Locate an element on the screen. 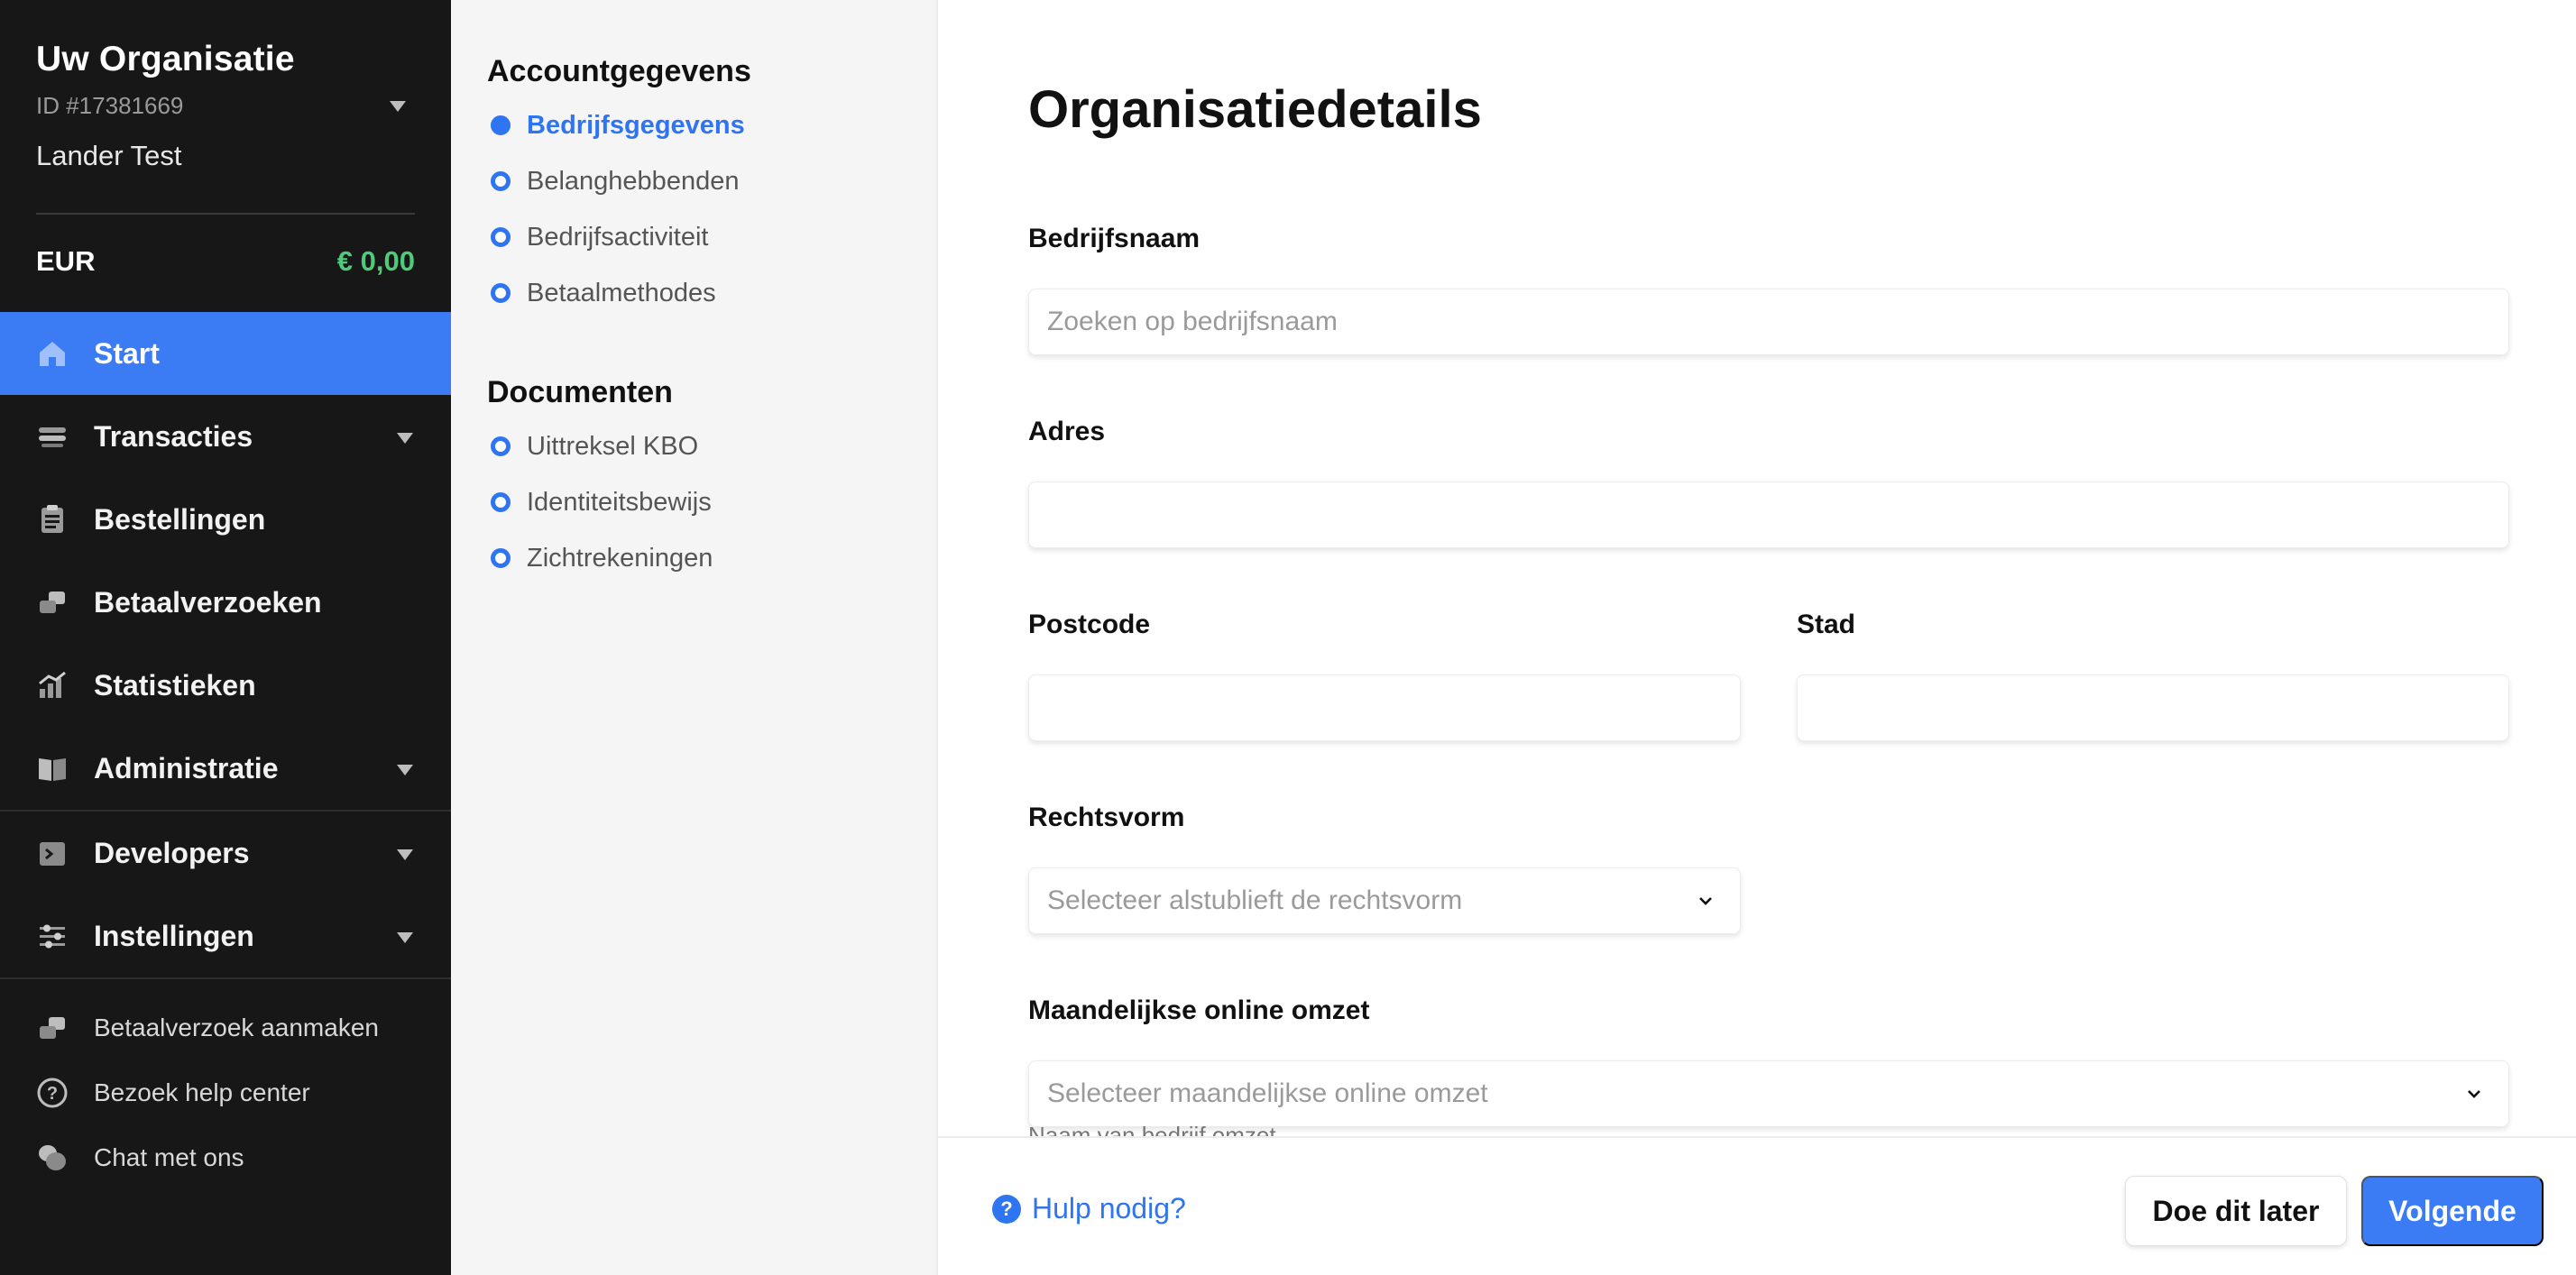 The height and width of the screenshot is (1275, 2576). book-icon is located at coordinates (52, 770).